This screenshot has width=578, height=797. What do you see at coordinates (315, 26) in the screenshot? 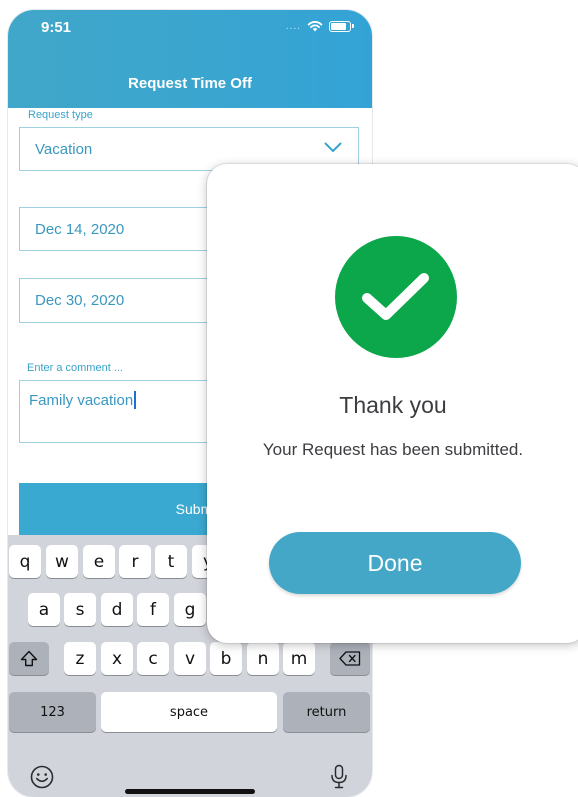
I see `wifi-icon` at bounding box center [315, 26].